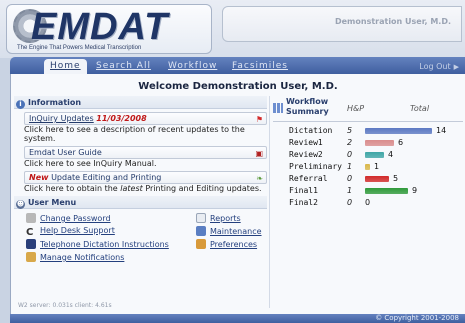 This screenshot has height=323, width=465. Describe the element at coordinates (308, 178) in the screenshot. I see `workflow-queue-name: Referral` at that location.